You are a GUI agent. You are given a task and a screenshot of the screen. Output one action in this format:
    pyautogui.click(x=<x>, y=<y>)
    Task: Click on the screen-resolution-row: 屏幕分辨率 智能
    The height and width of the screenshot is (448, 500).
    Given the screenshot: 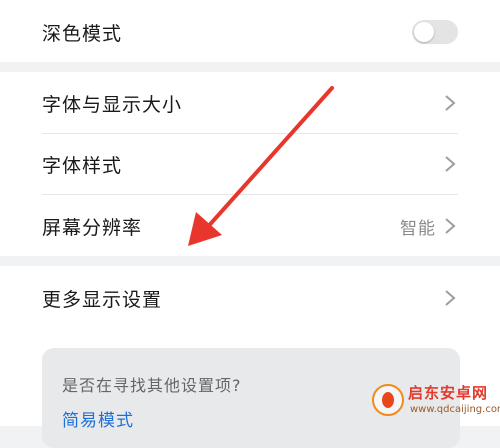 What is the action you would take?
    pyautogui.click(x=250, y=226)
    